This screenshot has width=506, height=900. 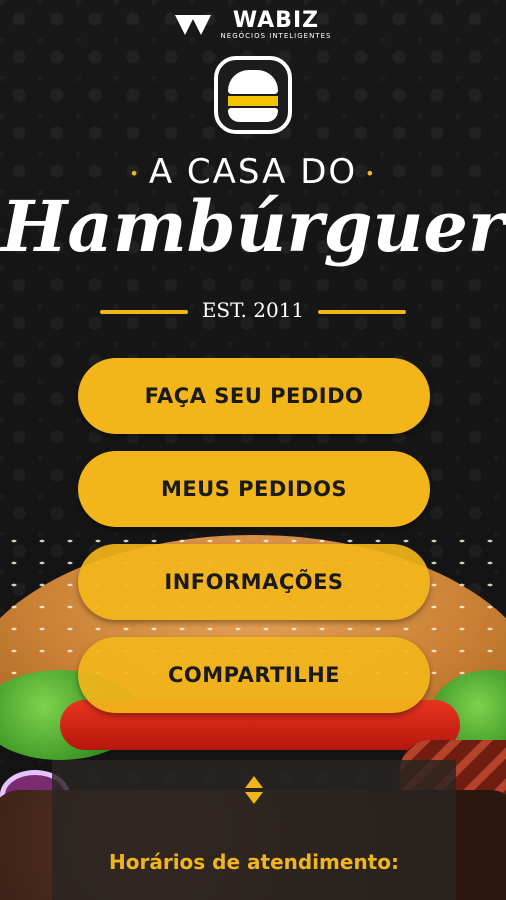 What do you see at coordinates (276, 36) in the screenshot?
I see `brand-tagline: NEGÓCIOS INTELIGENTES` at bounding box center [276, 36].